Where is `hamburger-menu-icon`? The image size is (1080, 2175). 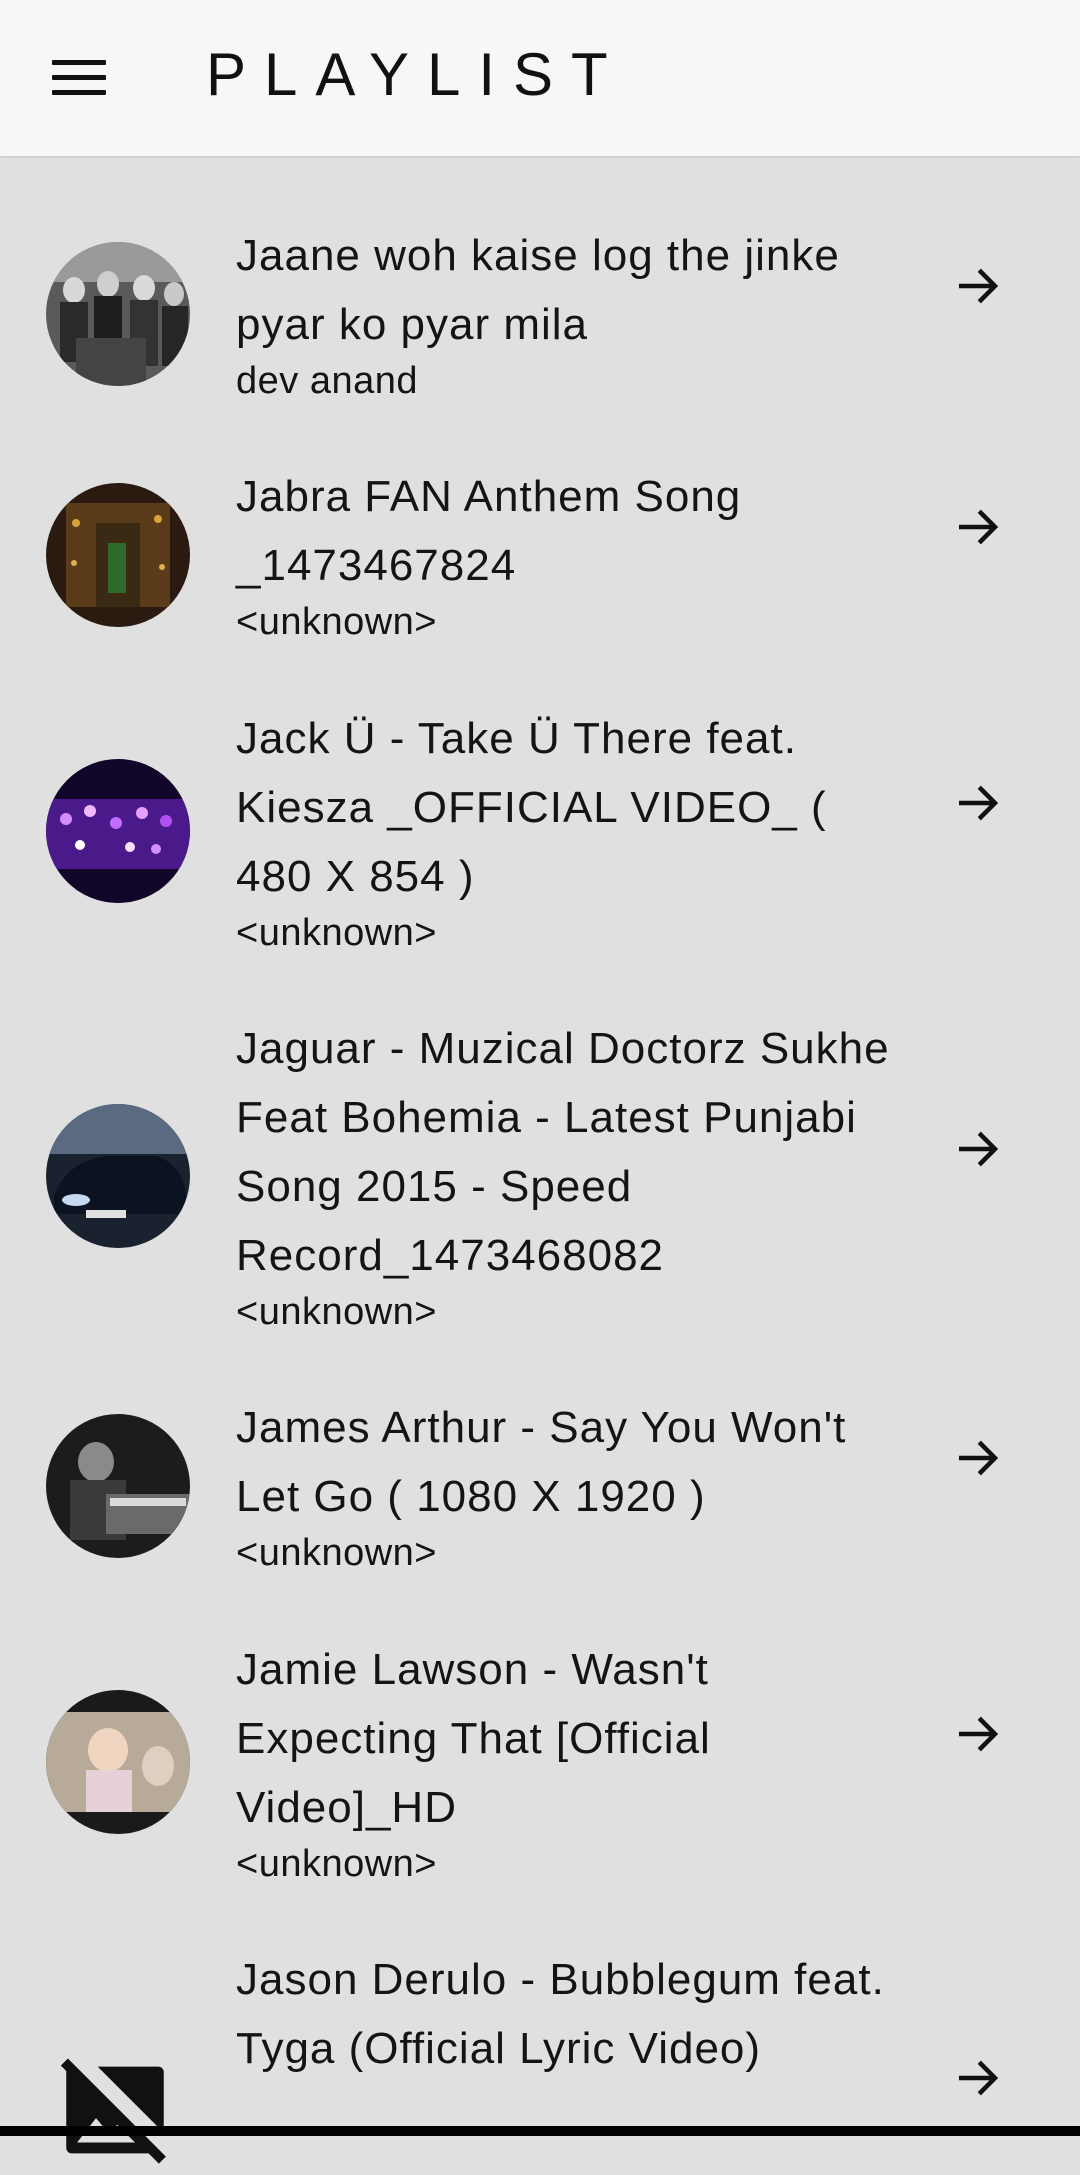
hamburger-menu-icon is located at coordinates (80, 78).